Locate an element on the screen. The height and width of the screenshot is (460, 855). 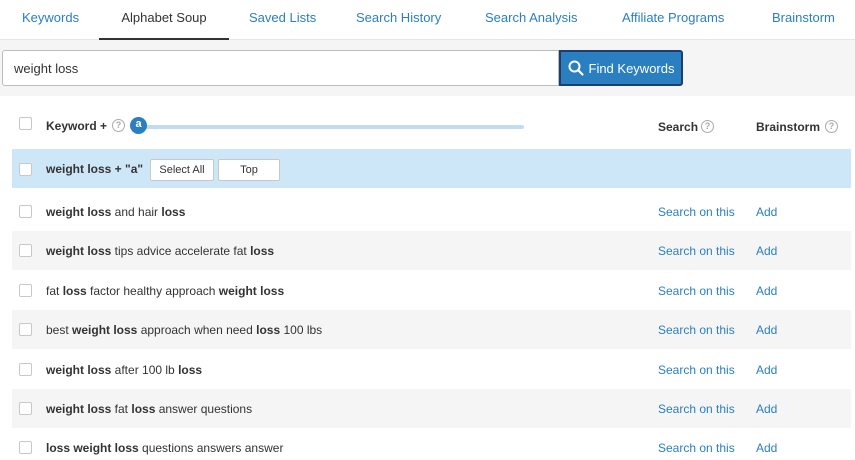
keyword-text: weight loss fat loss answer questions is located at coordinates (149, 409).